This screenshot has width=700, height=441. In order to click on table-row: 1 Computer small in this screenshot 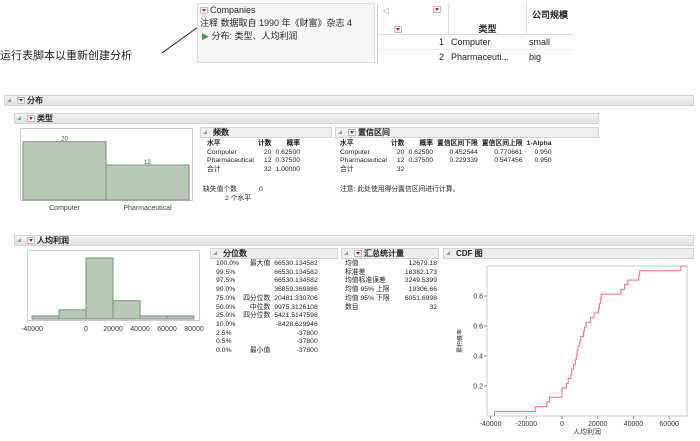, I will do `click(475, 42)`.